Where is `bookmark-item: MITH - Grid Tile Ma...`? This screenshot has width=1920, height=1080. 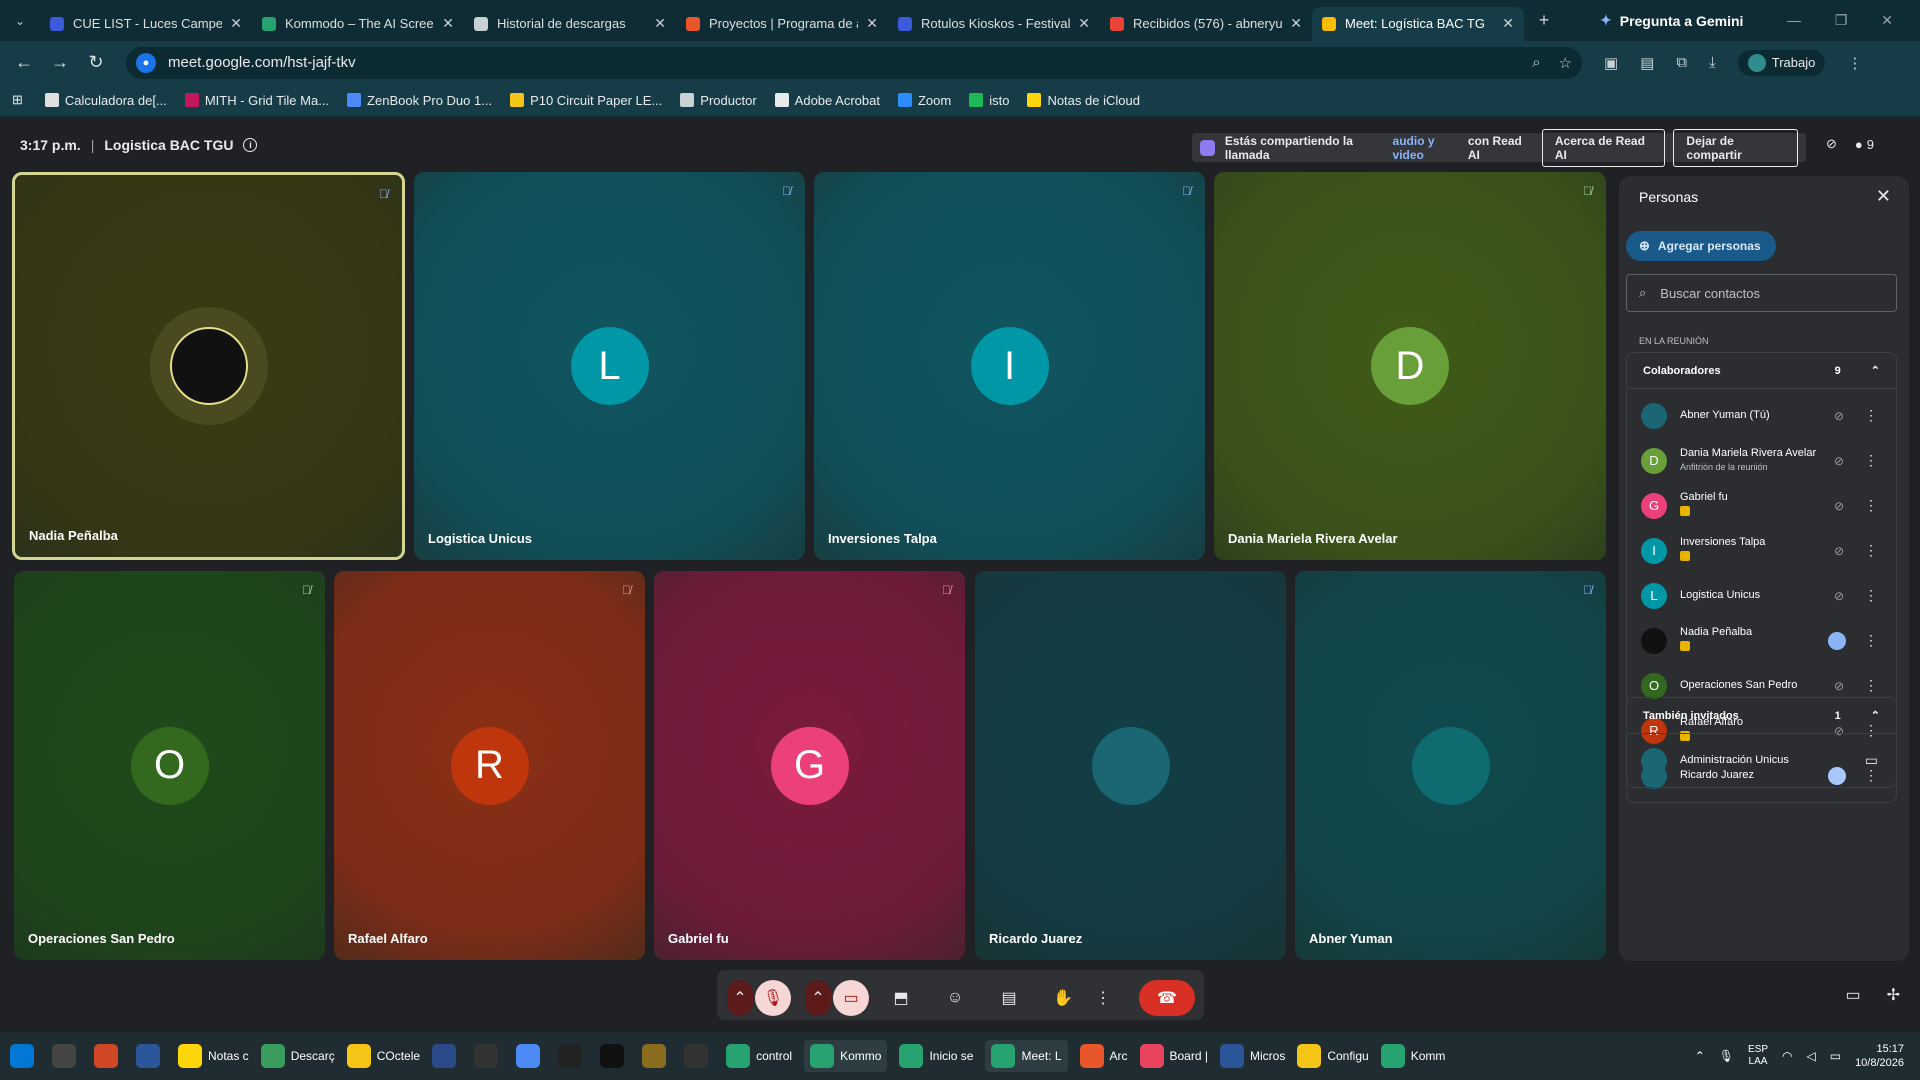
bookmark-item: MITH - Grid Tile Ma... is located at coordinates (256, 100).